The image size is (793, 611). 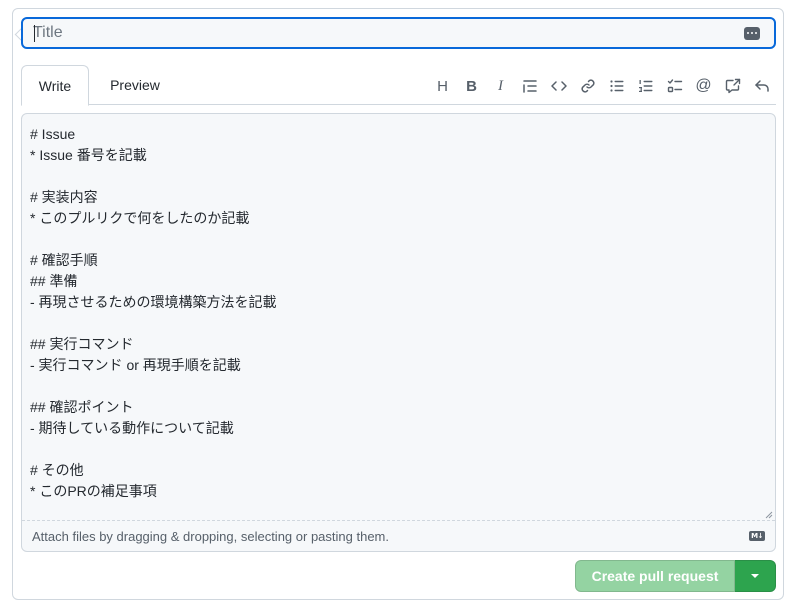 What do you see at coordinates (732, 86) in the screenshot?
I see `cross-reference-icon` at bounding box center [732, 86].